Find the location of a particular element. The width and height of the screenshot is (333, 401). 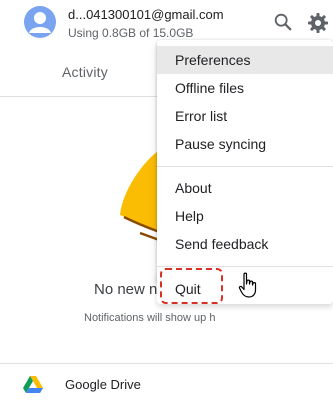

search-icon is located at coordinates (283, 22).